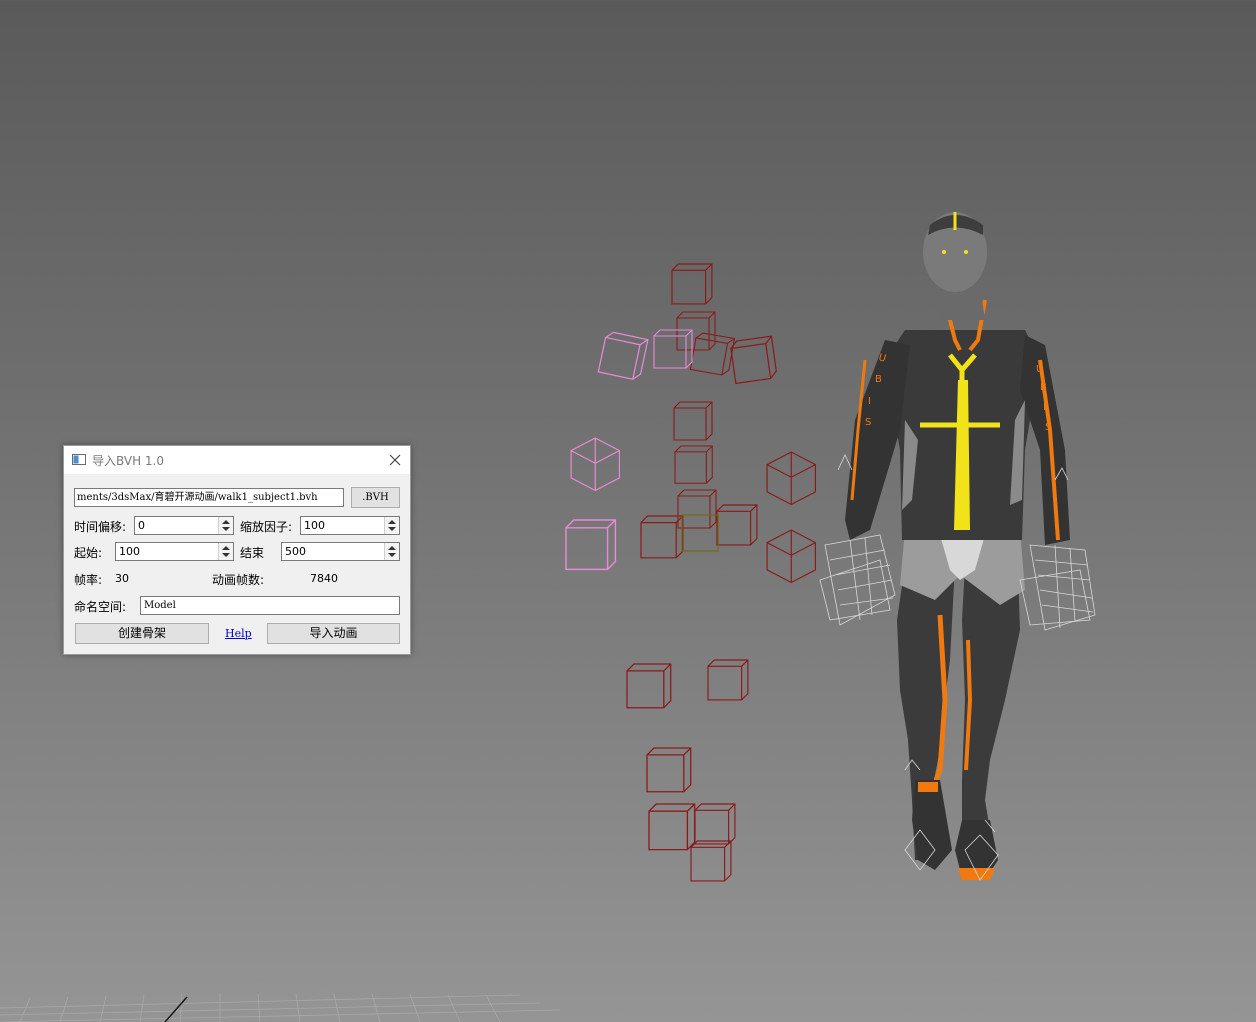 Image resolution: width=1256 pixels, height=1022 pixels. I want to click on scale-factor-spinner: 100, so click(350, 525).